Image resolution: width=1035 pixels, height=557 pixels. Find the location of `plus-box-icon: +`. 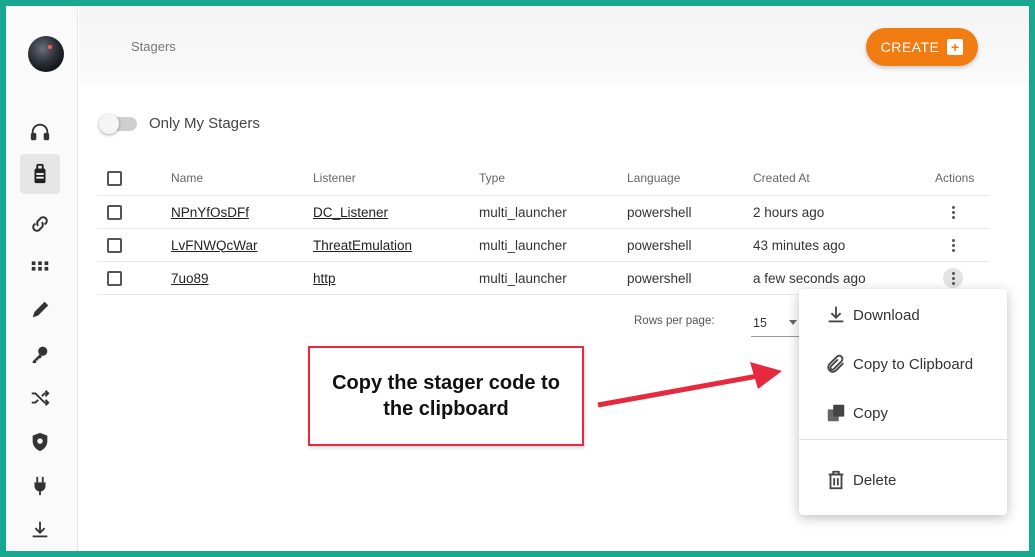

plus-box-icon: + is located at coordinates (955, 47).